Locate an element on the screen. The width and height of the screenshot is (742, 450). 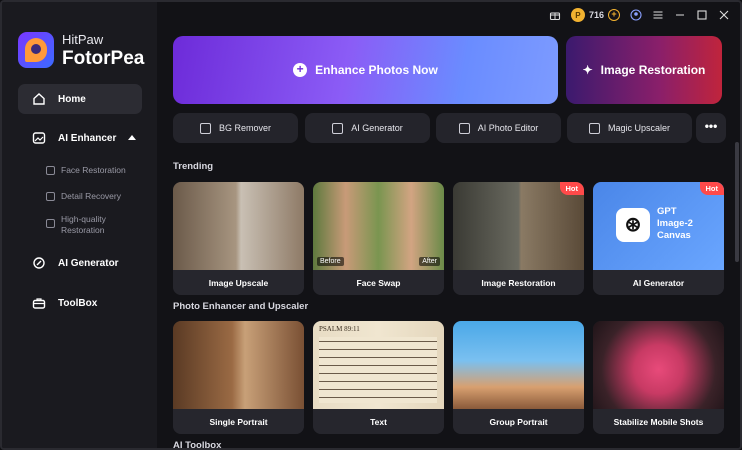
gift-icon is located at coordinates (555, 15).